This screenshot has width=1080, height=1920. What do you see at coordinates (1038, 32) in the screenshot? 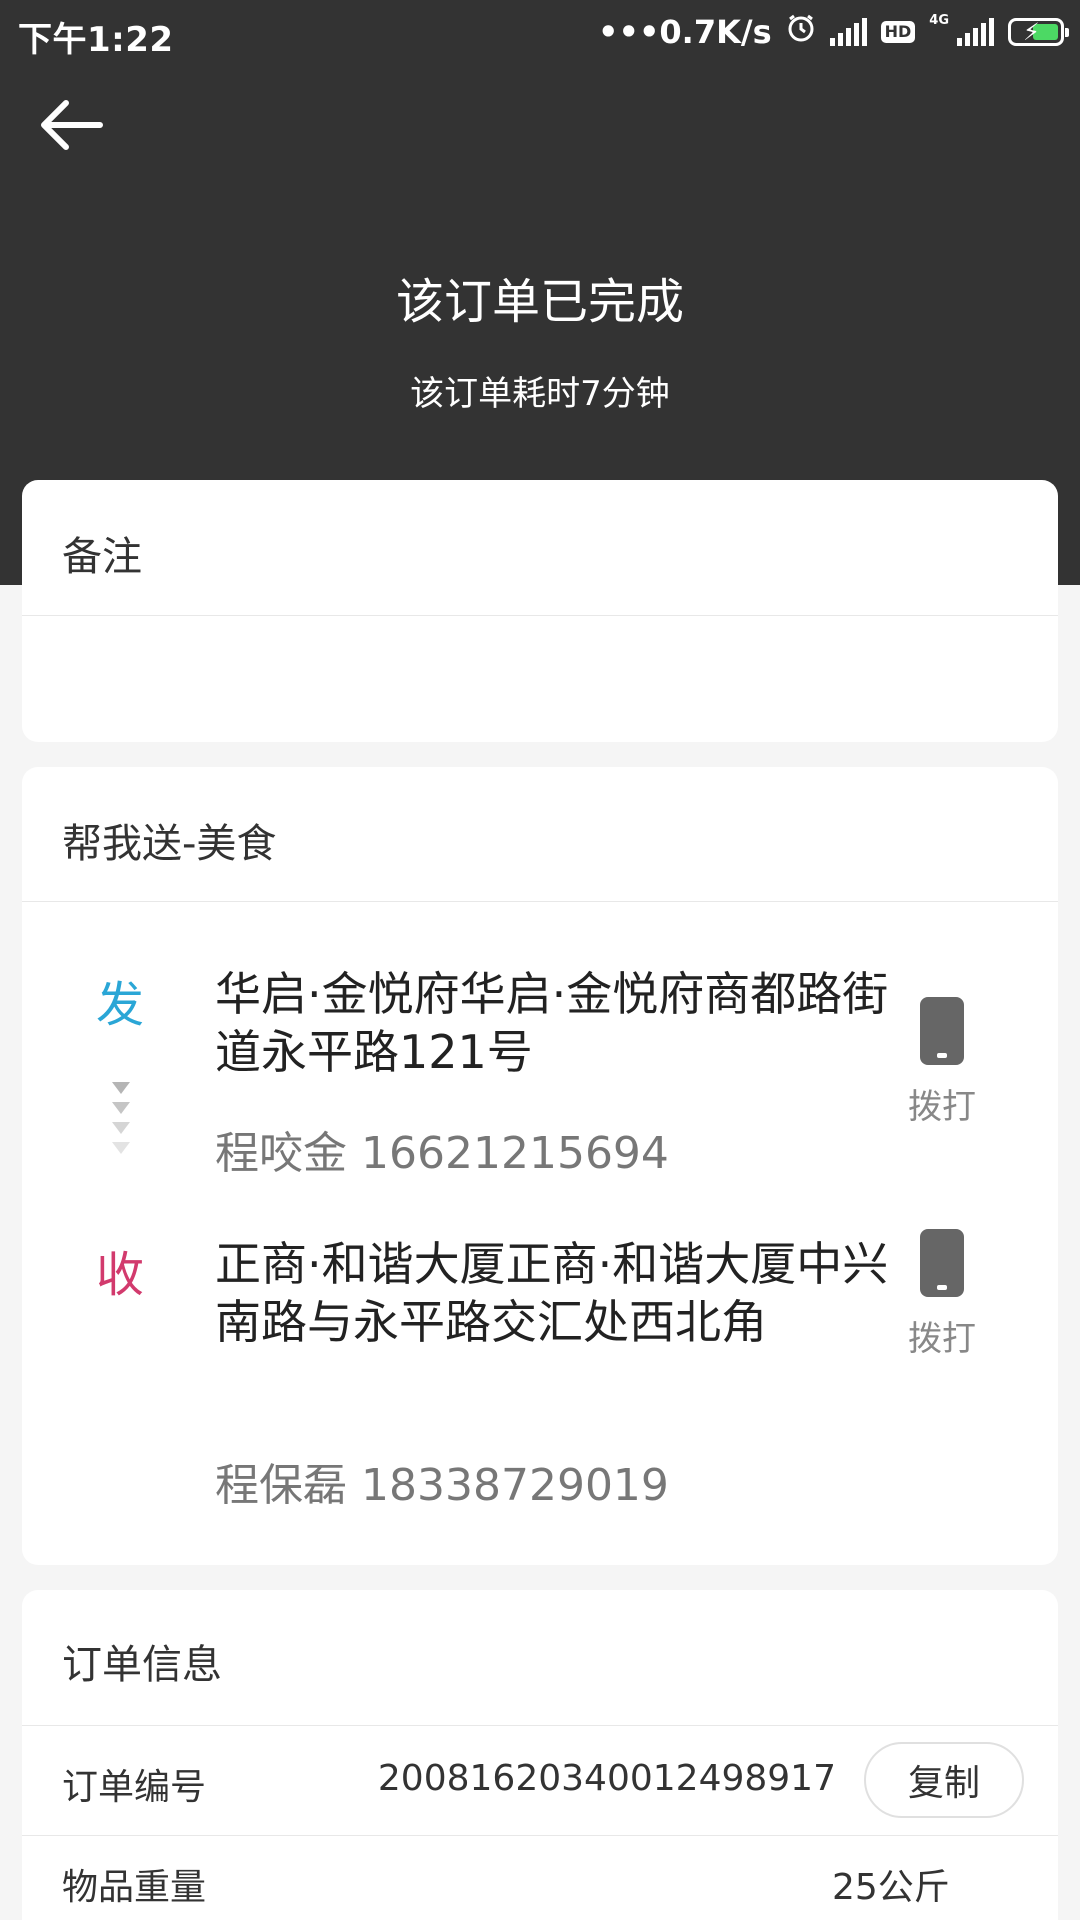
I see `battery-icon: ⚡` at bounding box center [1038, 32].